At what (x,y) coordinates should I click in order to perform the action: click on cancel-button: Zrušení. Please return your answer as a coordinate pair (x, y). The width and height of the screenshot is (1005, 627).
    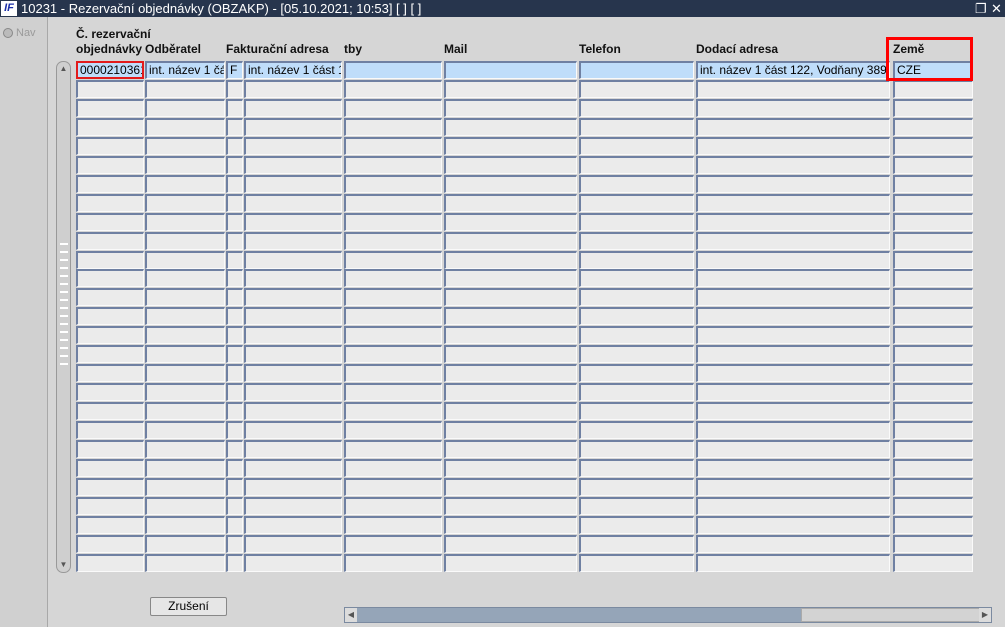
    Looking at the image, I should click on (188, 606).